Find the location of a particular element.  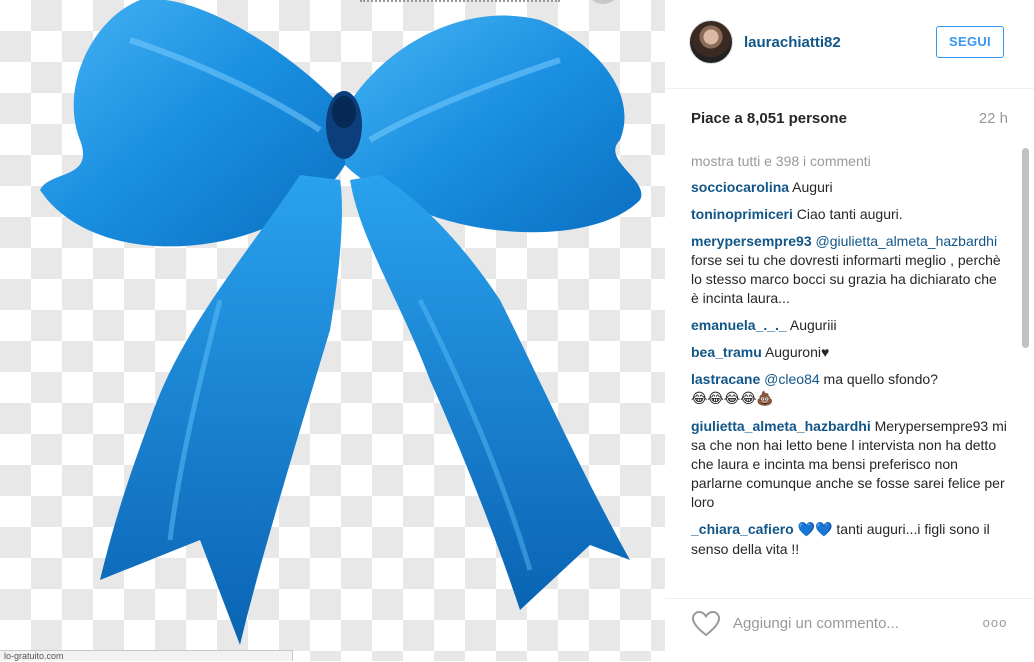

post-footer: ooo is located at coordinates (849, 630).